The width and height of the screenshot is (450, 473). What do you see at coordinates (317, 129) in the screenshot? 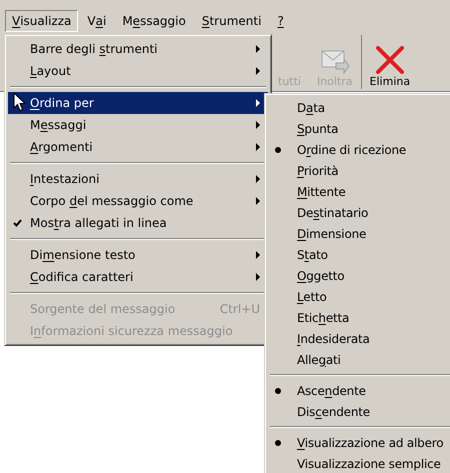
I see `menu-label: Spunta` at bounding box center [317, 129].